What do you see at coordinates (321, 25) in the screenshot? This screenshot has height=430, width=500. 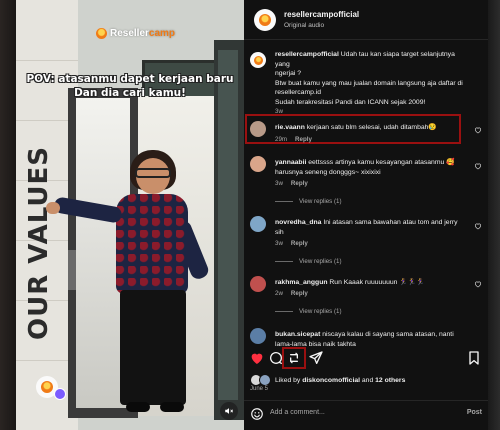 I see `audio-label: Original audio` at bounding box center [321, 25].